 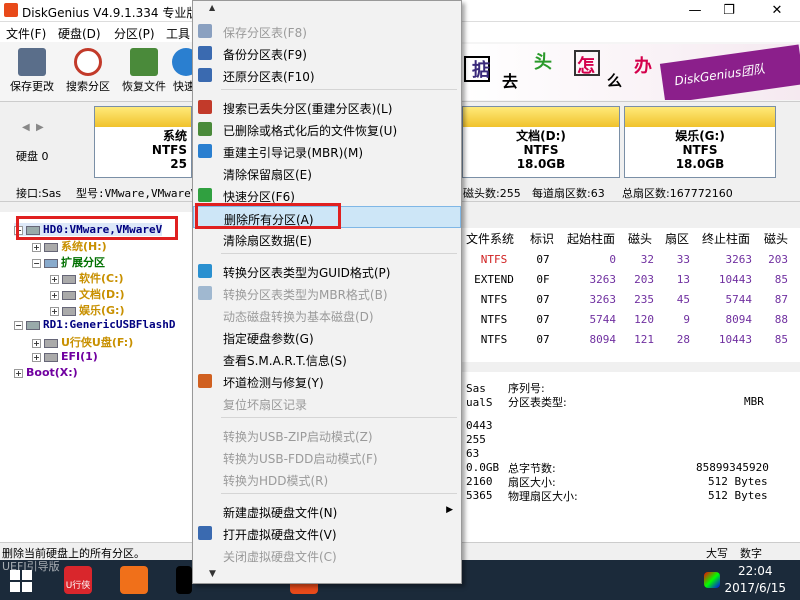 What do you see at coordinates (781, 279) in the screenshot?
I see `table-cell-end-head: 85` at bounding box center [781, 279].